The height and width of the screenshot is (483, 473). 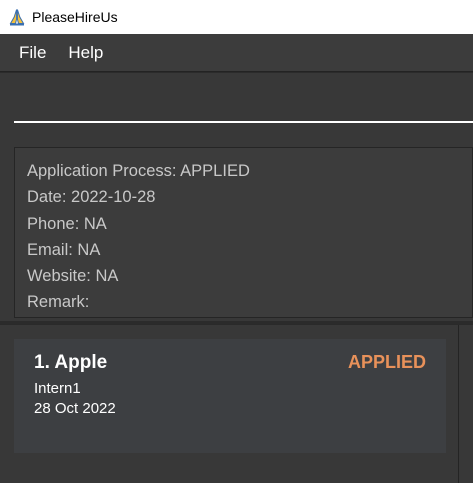 What do you see at coordinates (71, 362) in the screenshot?
I see `card-company-name: 1. Apple` at bounding box center [71, 362].